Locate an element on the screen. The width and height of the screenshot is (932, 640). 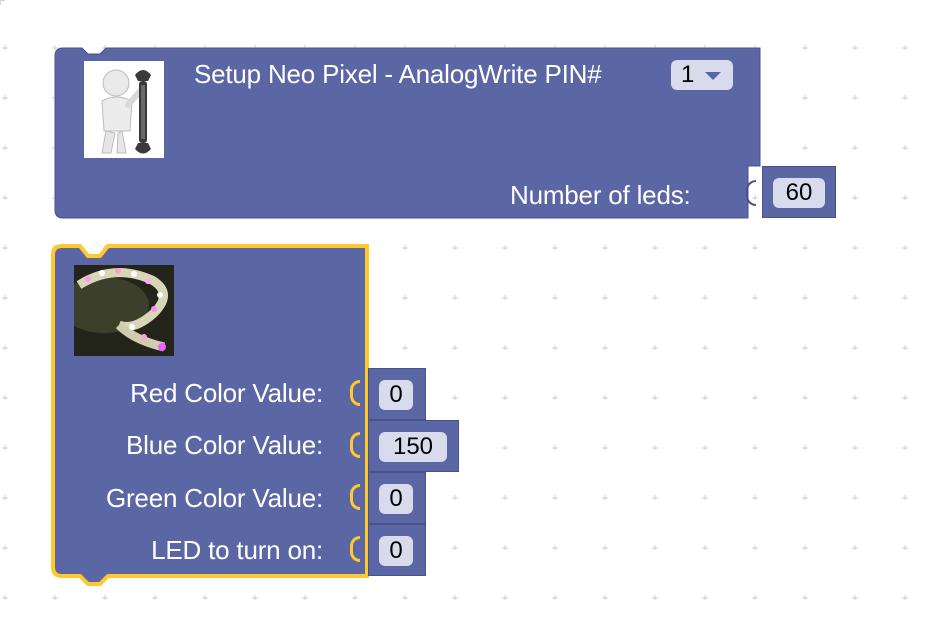
led-value-block: 0 is located at coordinates (397, 550).